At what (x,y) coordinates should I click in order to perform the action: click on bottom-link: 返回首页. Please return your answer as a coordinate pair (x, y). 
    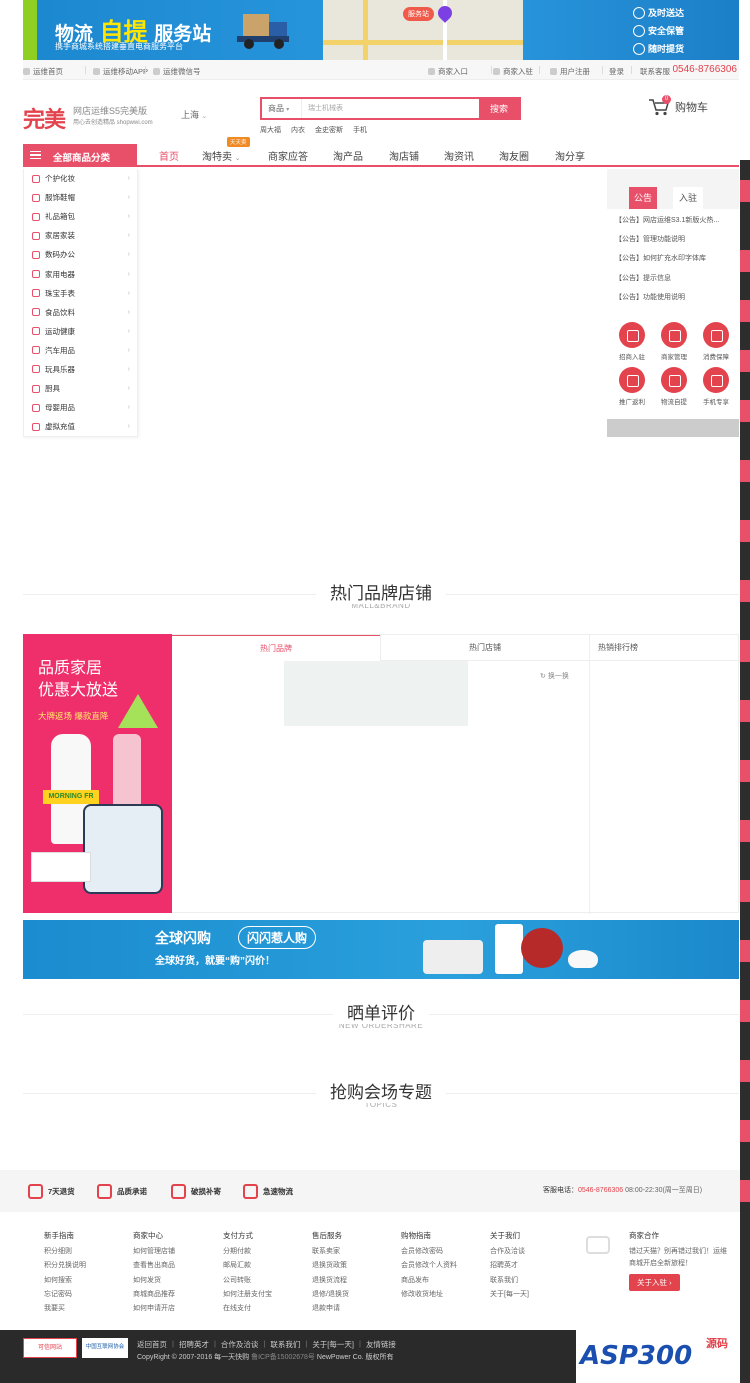
    Looking at the image, I should click on (152, 1344).